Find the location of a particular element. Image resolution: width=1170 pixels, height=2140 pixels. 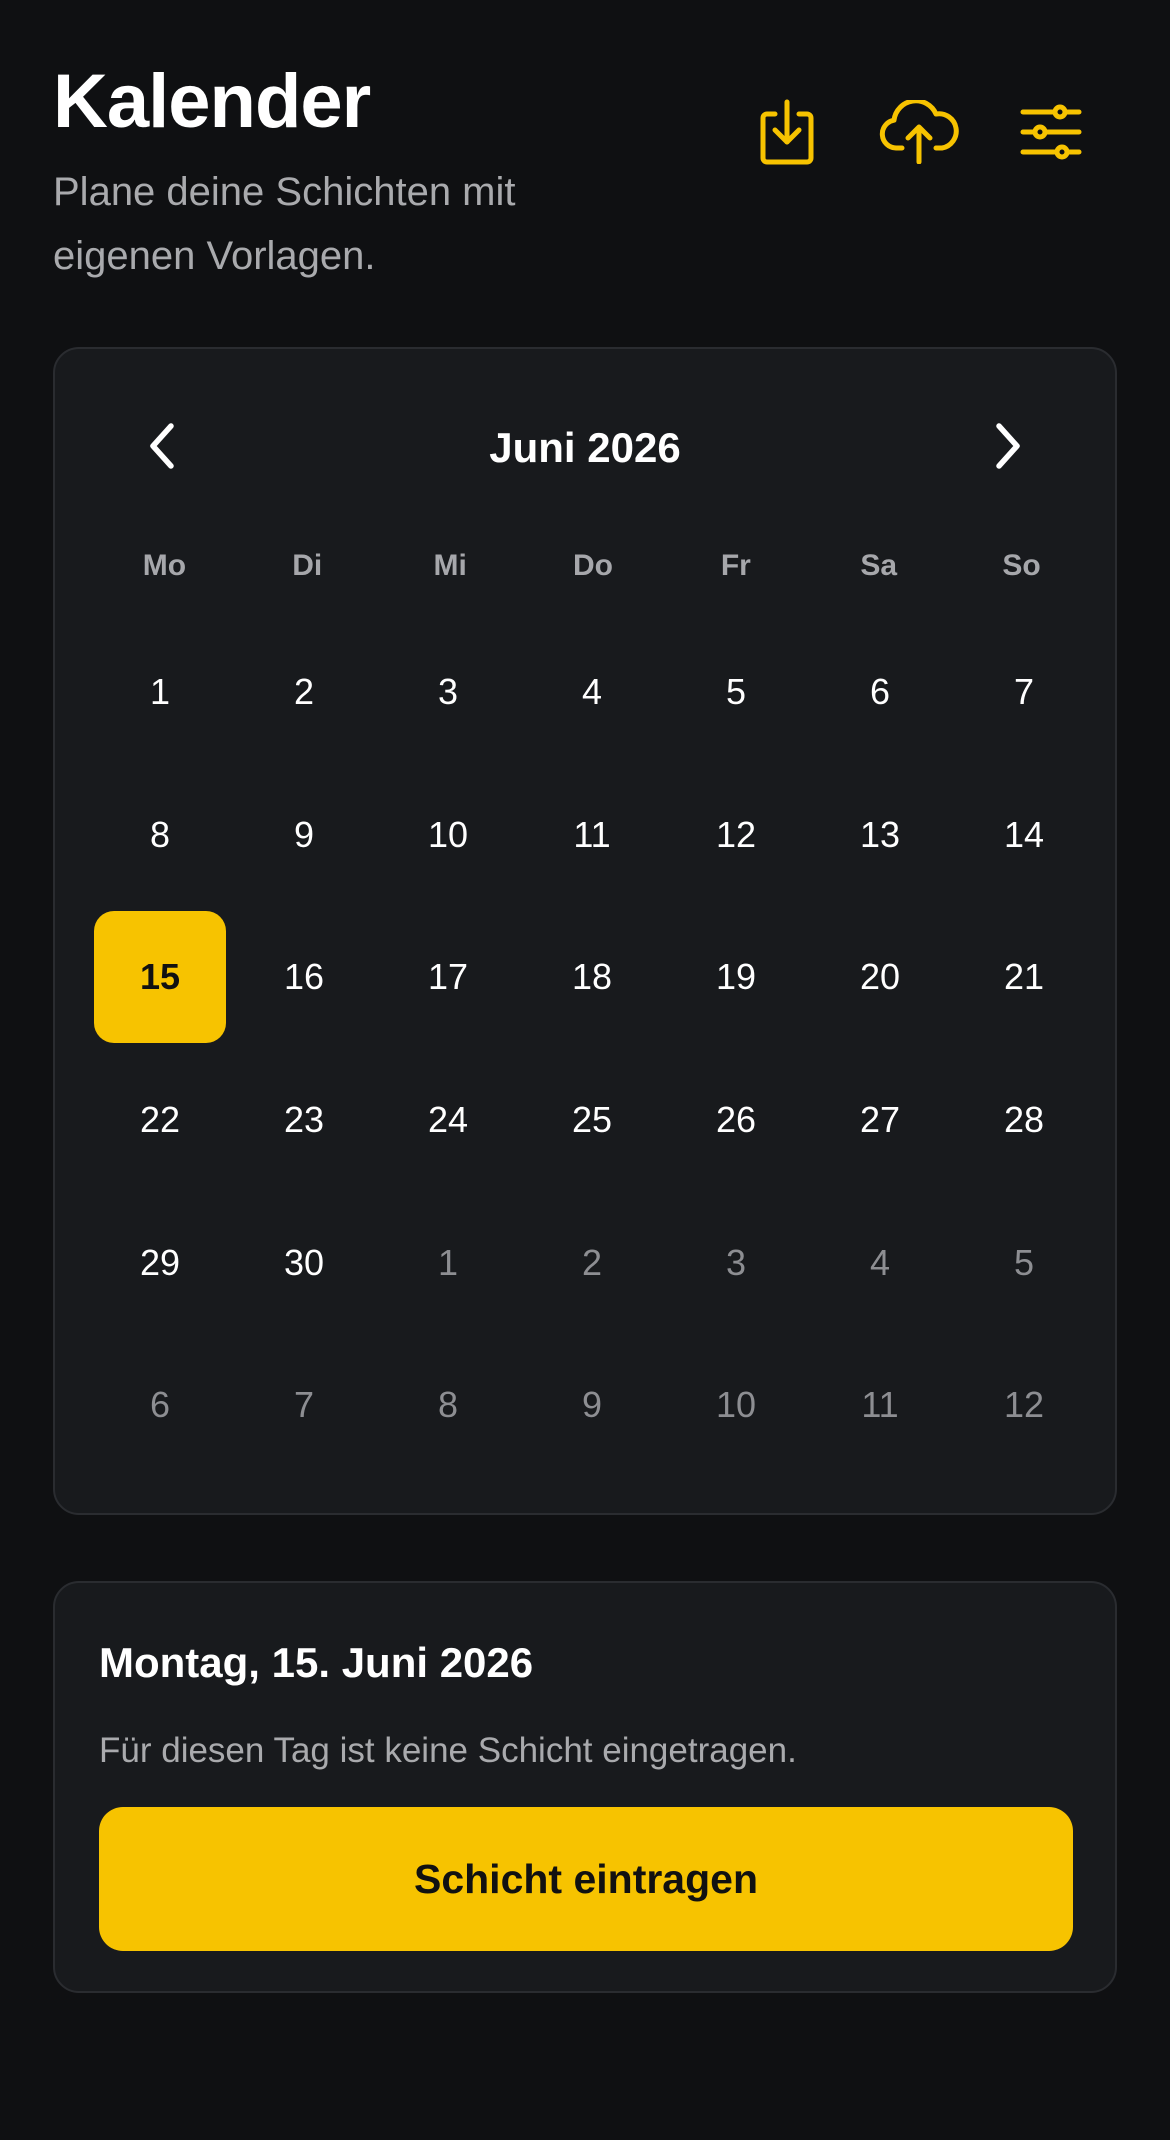

chevron-right-icon is located at coordinates (1008, 448).